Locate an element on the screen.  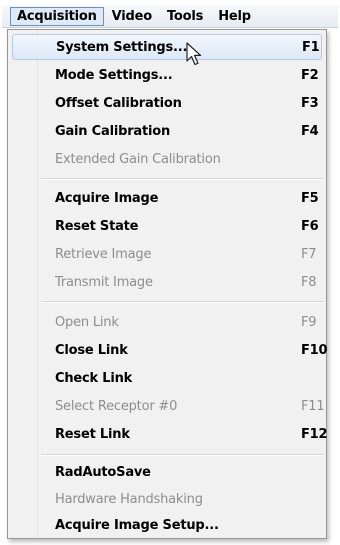
menu-item-gain-calibration: Gain Calibration F4 is located at coordinates (167, 131).